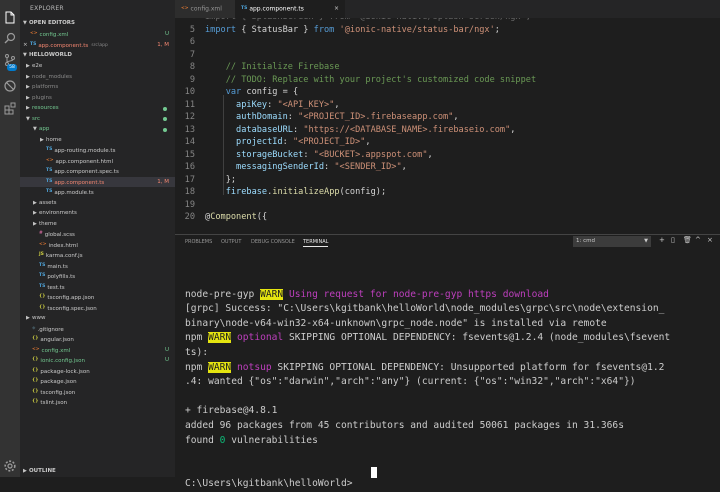 The image size is (720, 492). What do you see at coordinates (231, 411) in the screenshot?
I see `terminal-token: + firebase@4.8.1` at bounding box center [231, 411].